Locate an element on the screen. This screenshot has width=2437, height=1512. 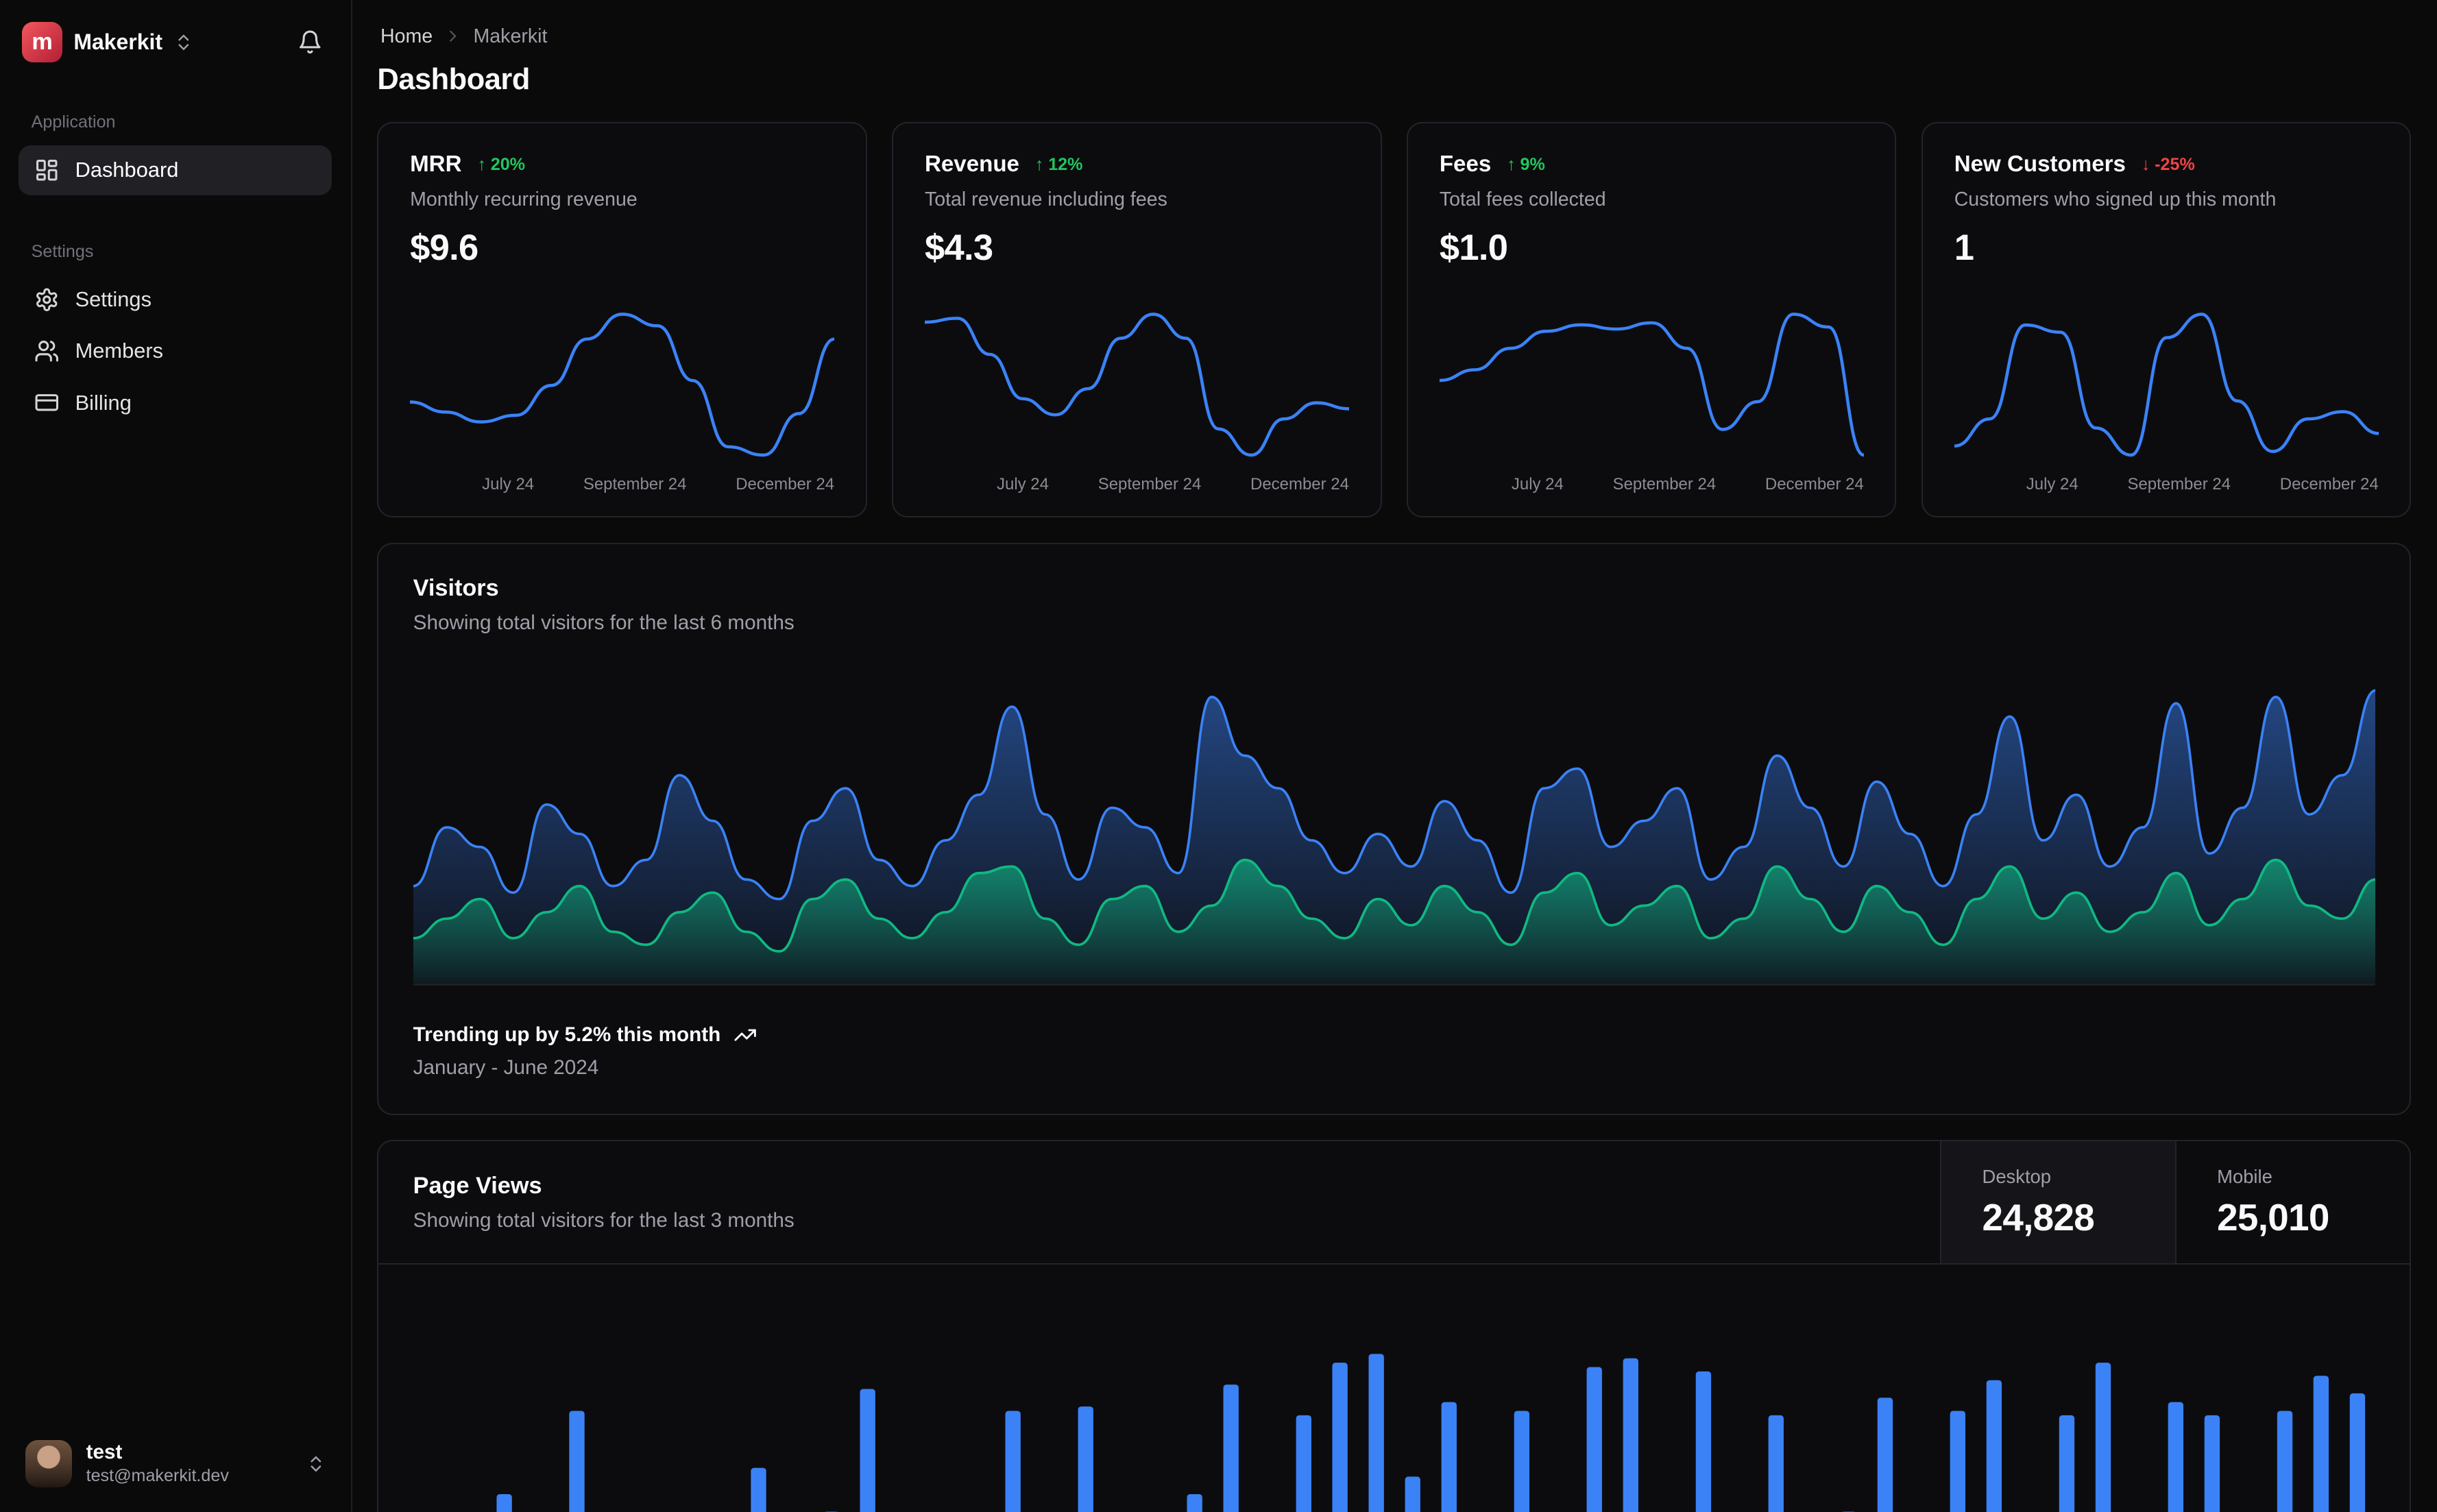
desktop-label: Desktop is located at coordinates (2017, 1176).